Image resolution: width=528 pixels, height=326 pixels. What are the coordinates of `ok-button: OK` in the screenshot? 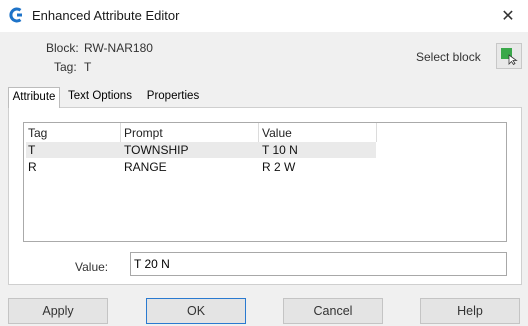 It's located at (196, 311).